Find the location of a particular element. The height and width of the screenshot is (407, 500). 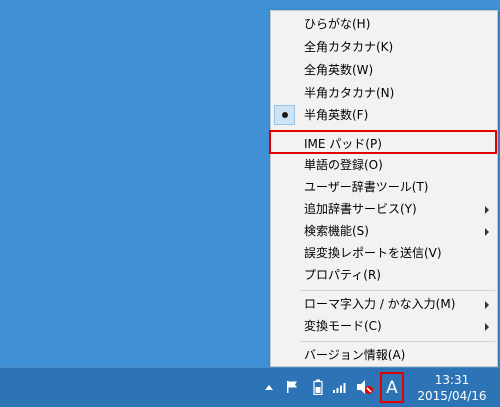

menu-item-send-misconversion-report: 誤変換レポートを送信(V) is located at coordinates (384, 253).